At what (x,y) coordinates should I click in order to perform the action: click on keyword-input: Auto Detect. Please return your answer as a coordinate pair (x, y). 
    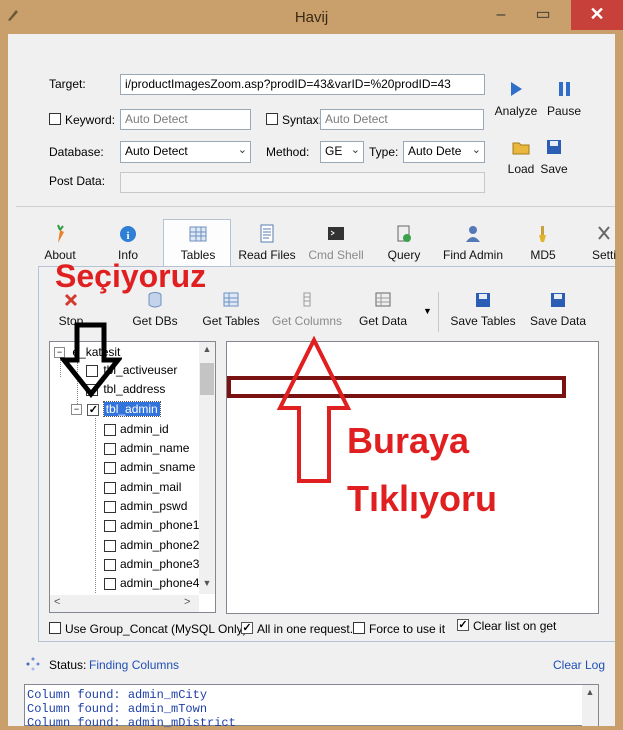
    Looking at the image, I should click on (185, 119).